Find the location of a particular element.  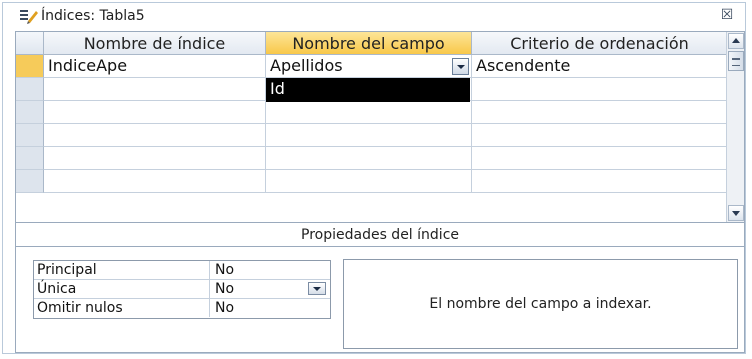

property-label: Única is located at coordinates (122, 289).